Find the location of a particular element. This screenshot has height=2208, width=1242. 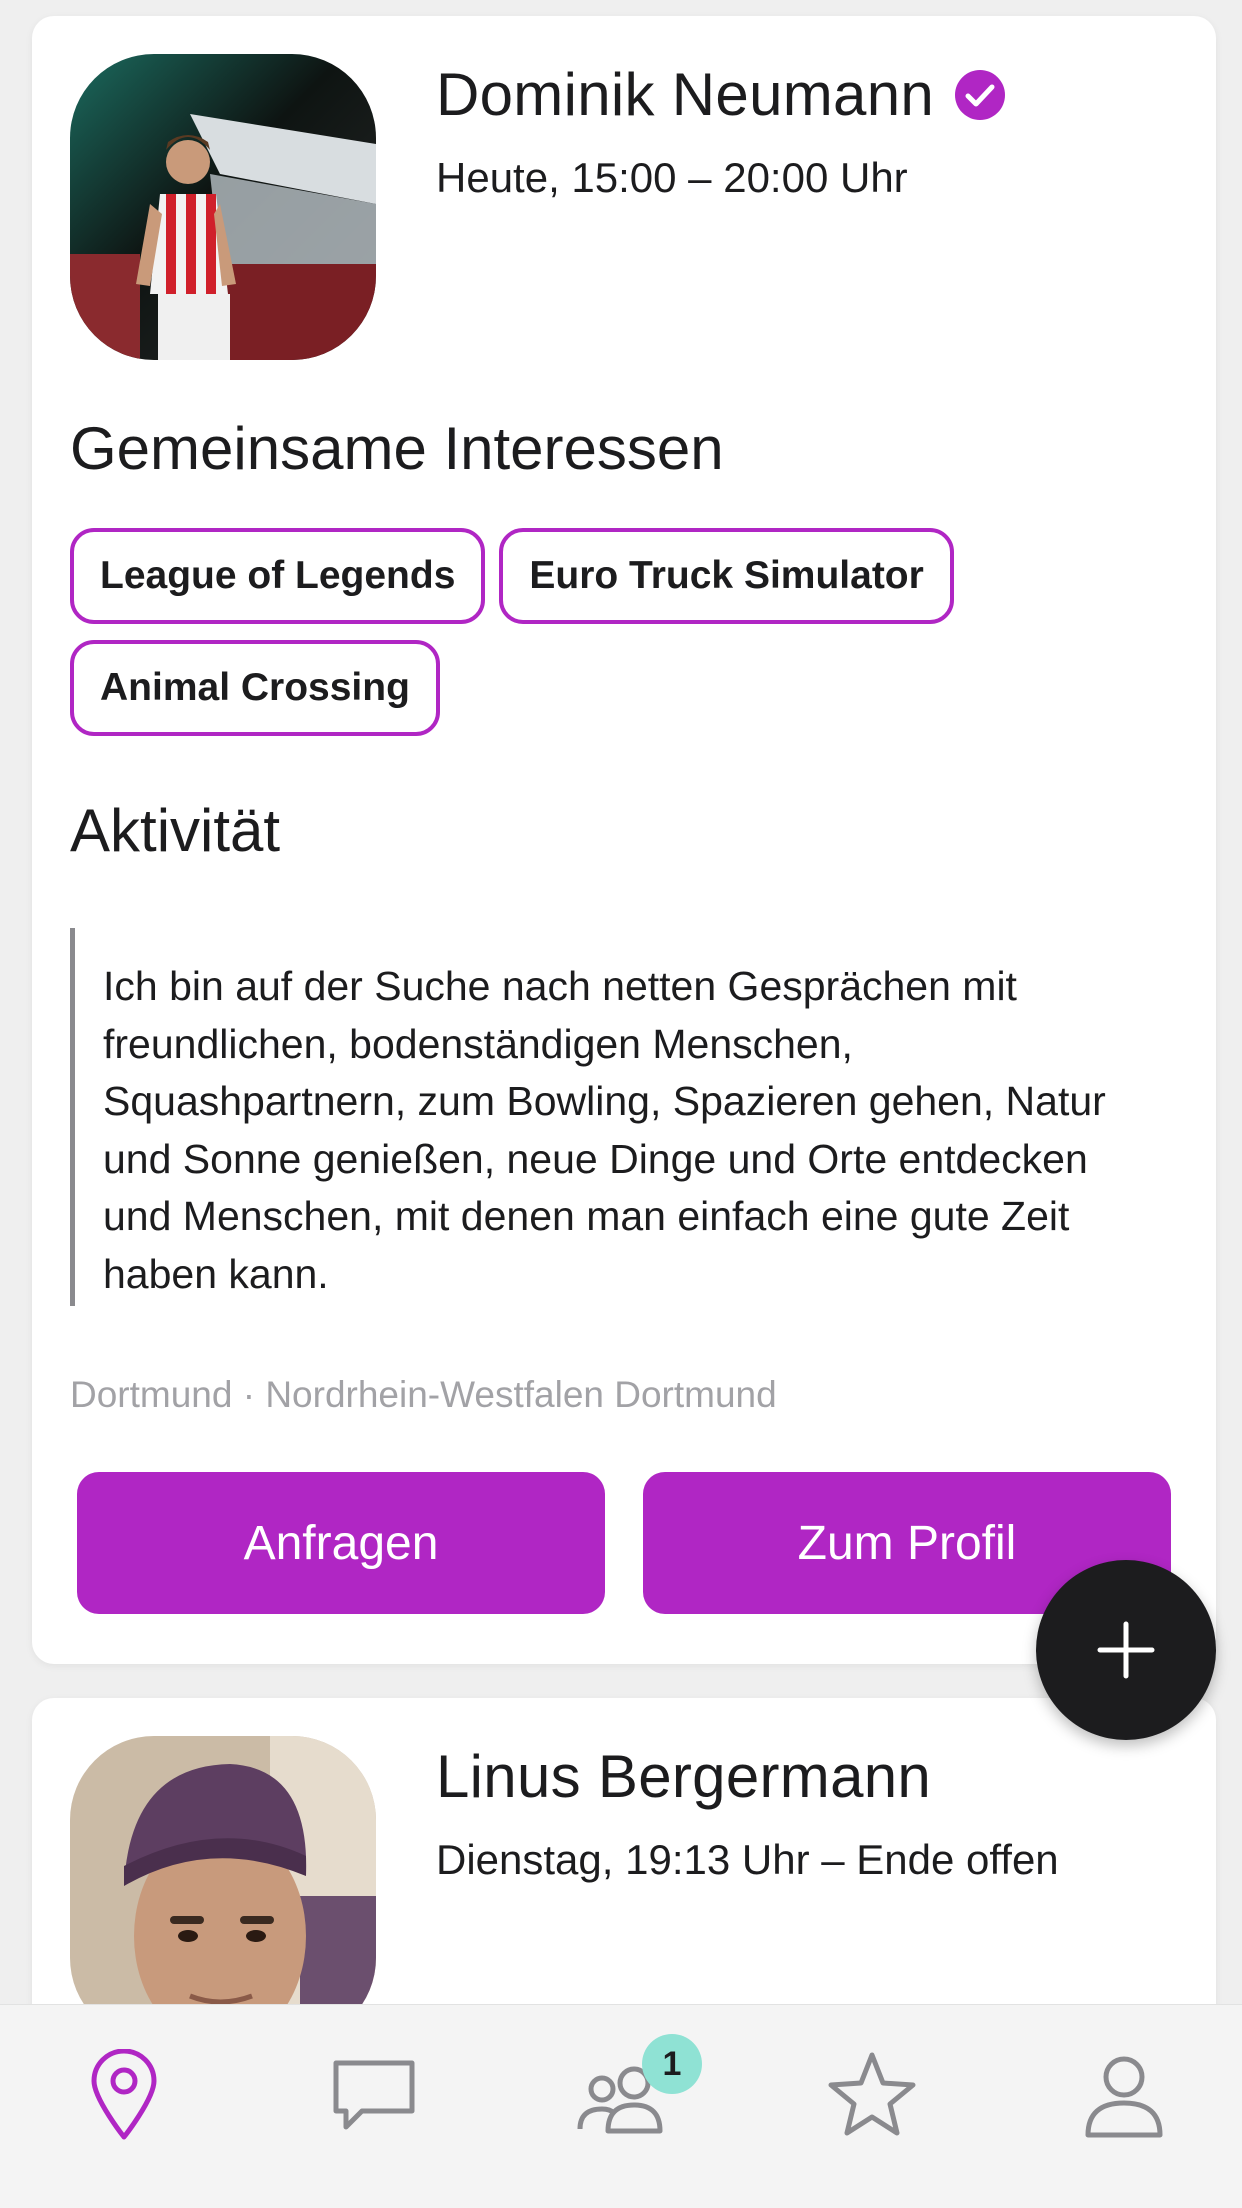

map-pin-icon is located at coordinates (124, 2094).